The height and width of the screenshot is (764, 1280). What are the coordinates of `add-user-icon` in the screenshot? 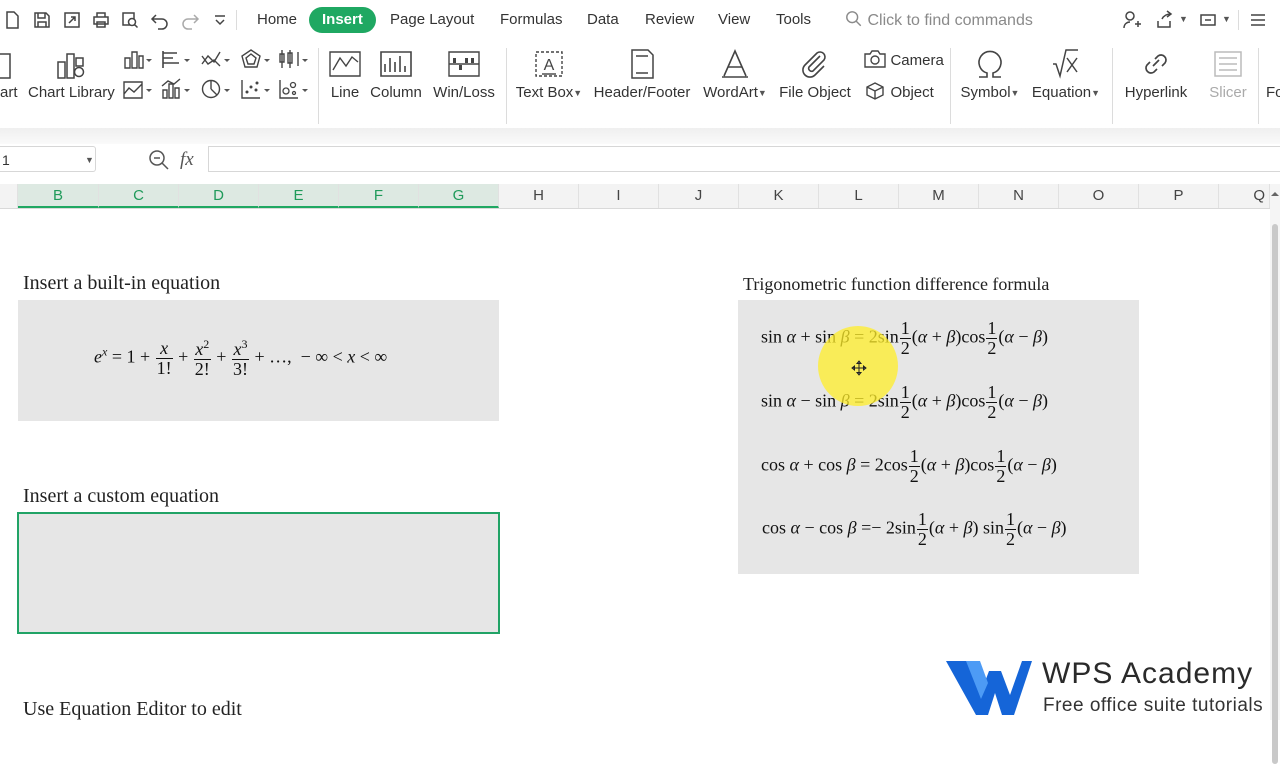 It's located at (1132, 20).